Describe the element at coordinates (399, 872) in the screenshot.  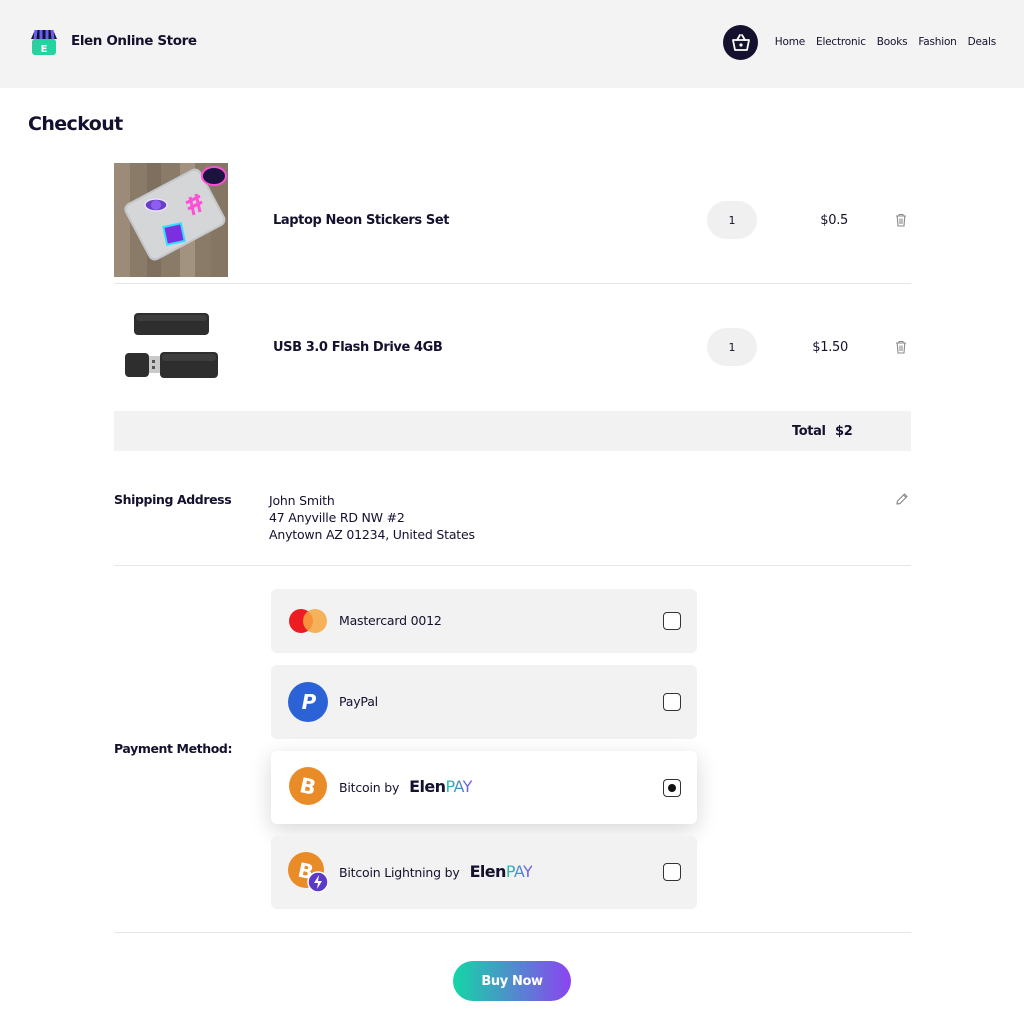
I see `payment-label-text: Bitcoin Lightning by` at that location.